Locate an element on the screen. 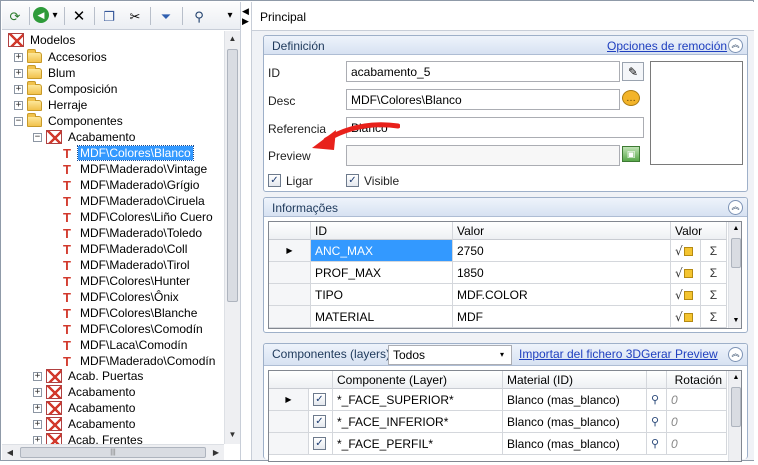 Image resolution: width=758 pixels, height=465 pixels. tree-item-acabamento: − Acabamento is located at coordinates (85, 137).